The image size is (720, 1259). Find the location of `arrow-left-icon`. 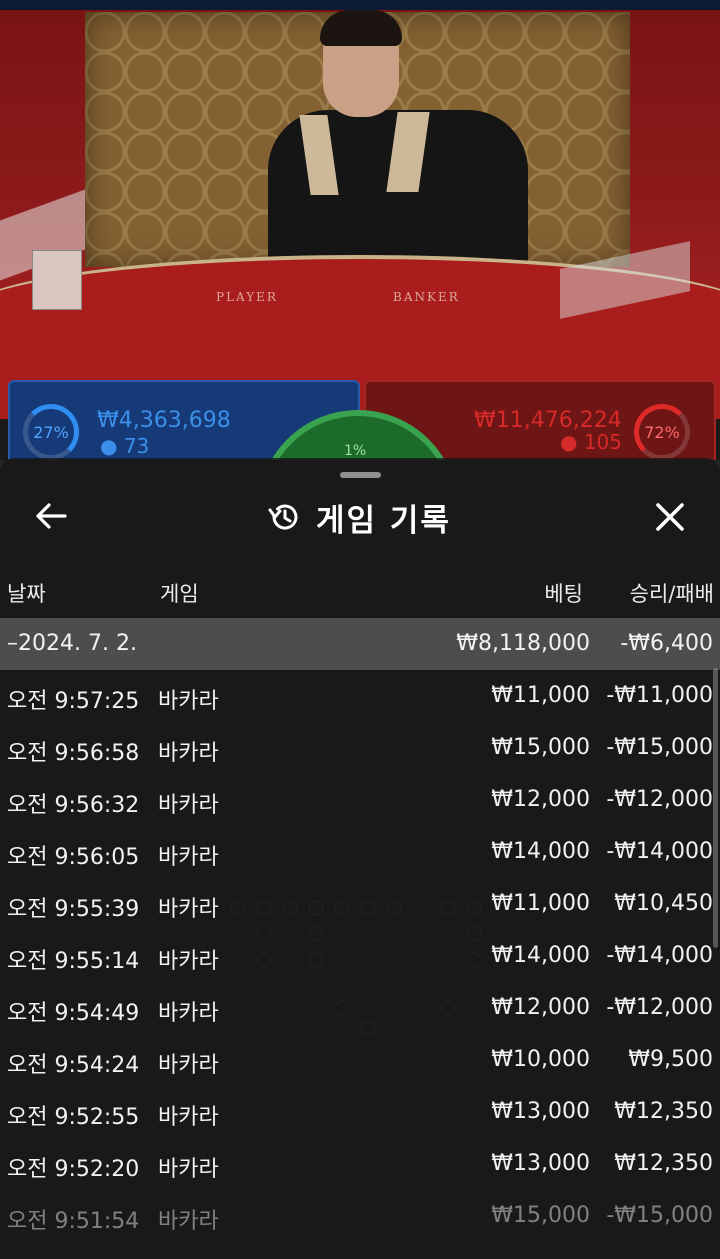

arrow-left-icon is located at coordinates (51, 516).